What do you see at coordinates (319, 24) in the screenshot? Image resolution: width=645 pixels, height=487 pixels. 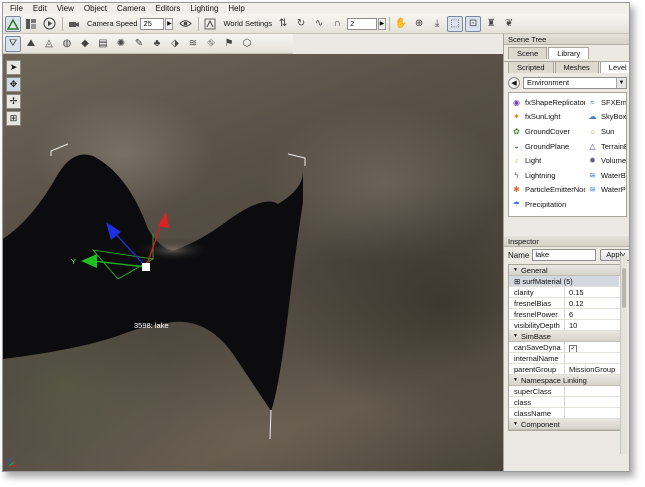 I see `snap-soft-icon: ∿` at bounding box center [319, 24].